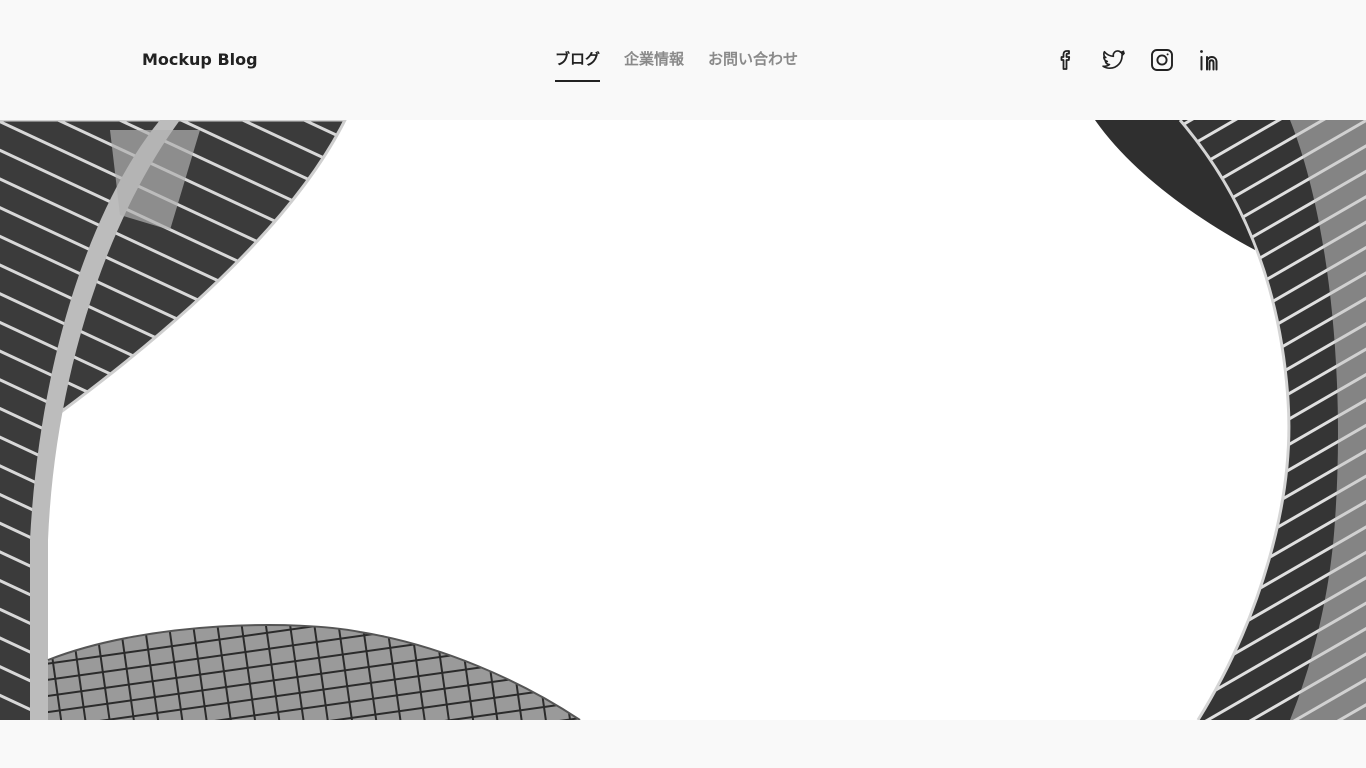 This screenshot has height=768, width=1366. Describe the element at coordinates (683, 744) in the screenshot. I see `below-hero` at that location.